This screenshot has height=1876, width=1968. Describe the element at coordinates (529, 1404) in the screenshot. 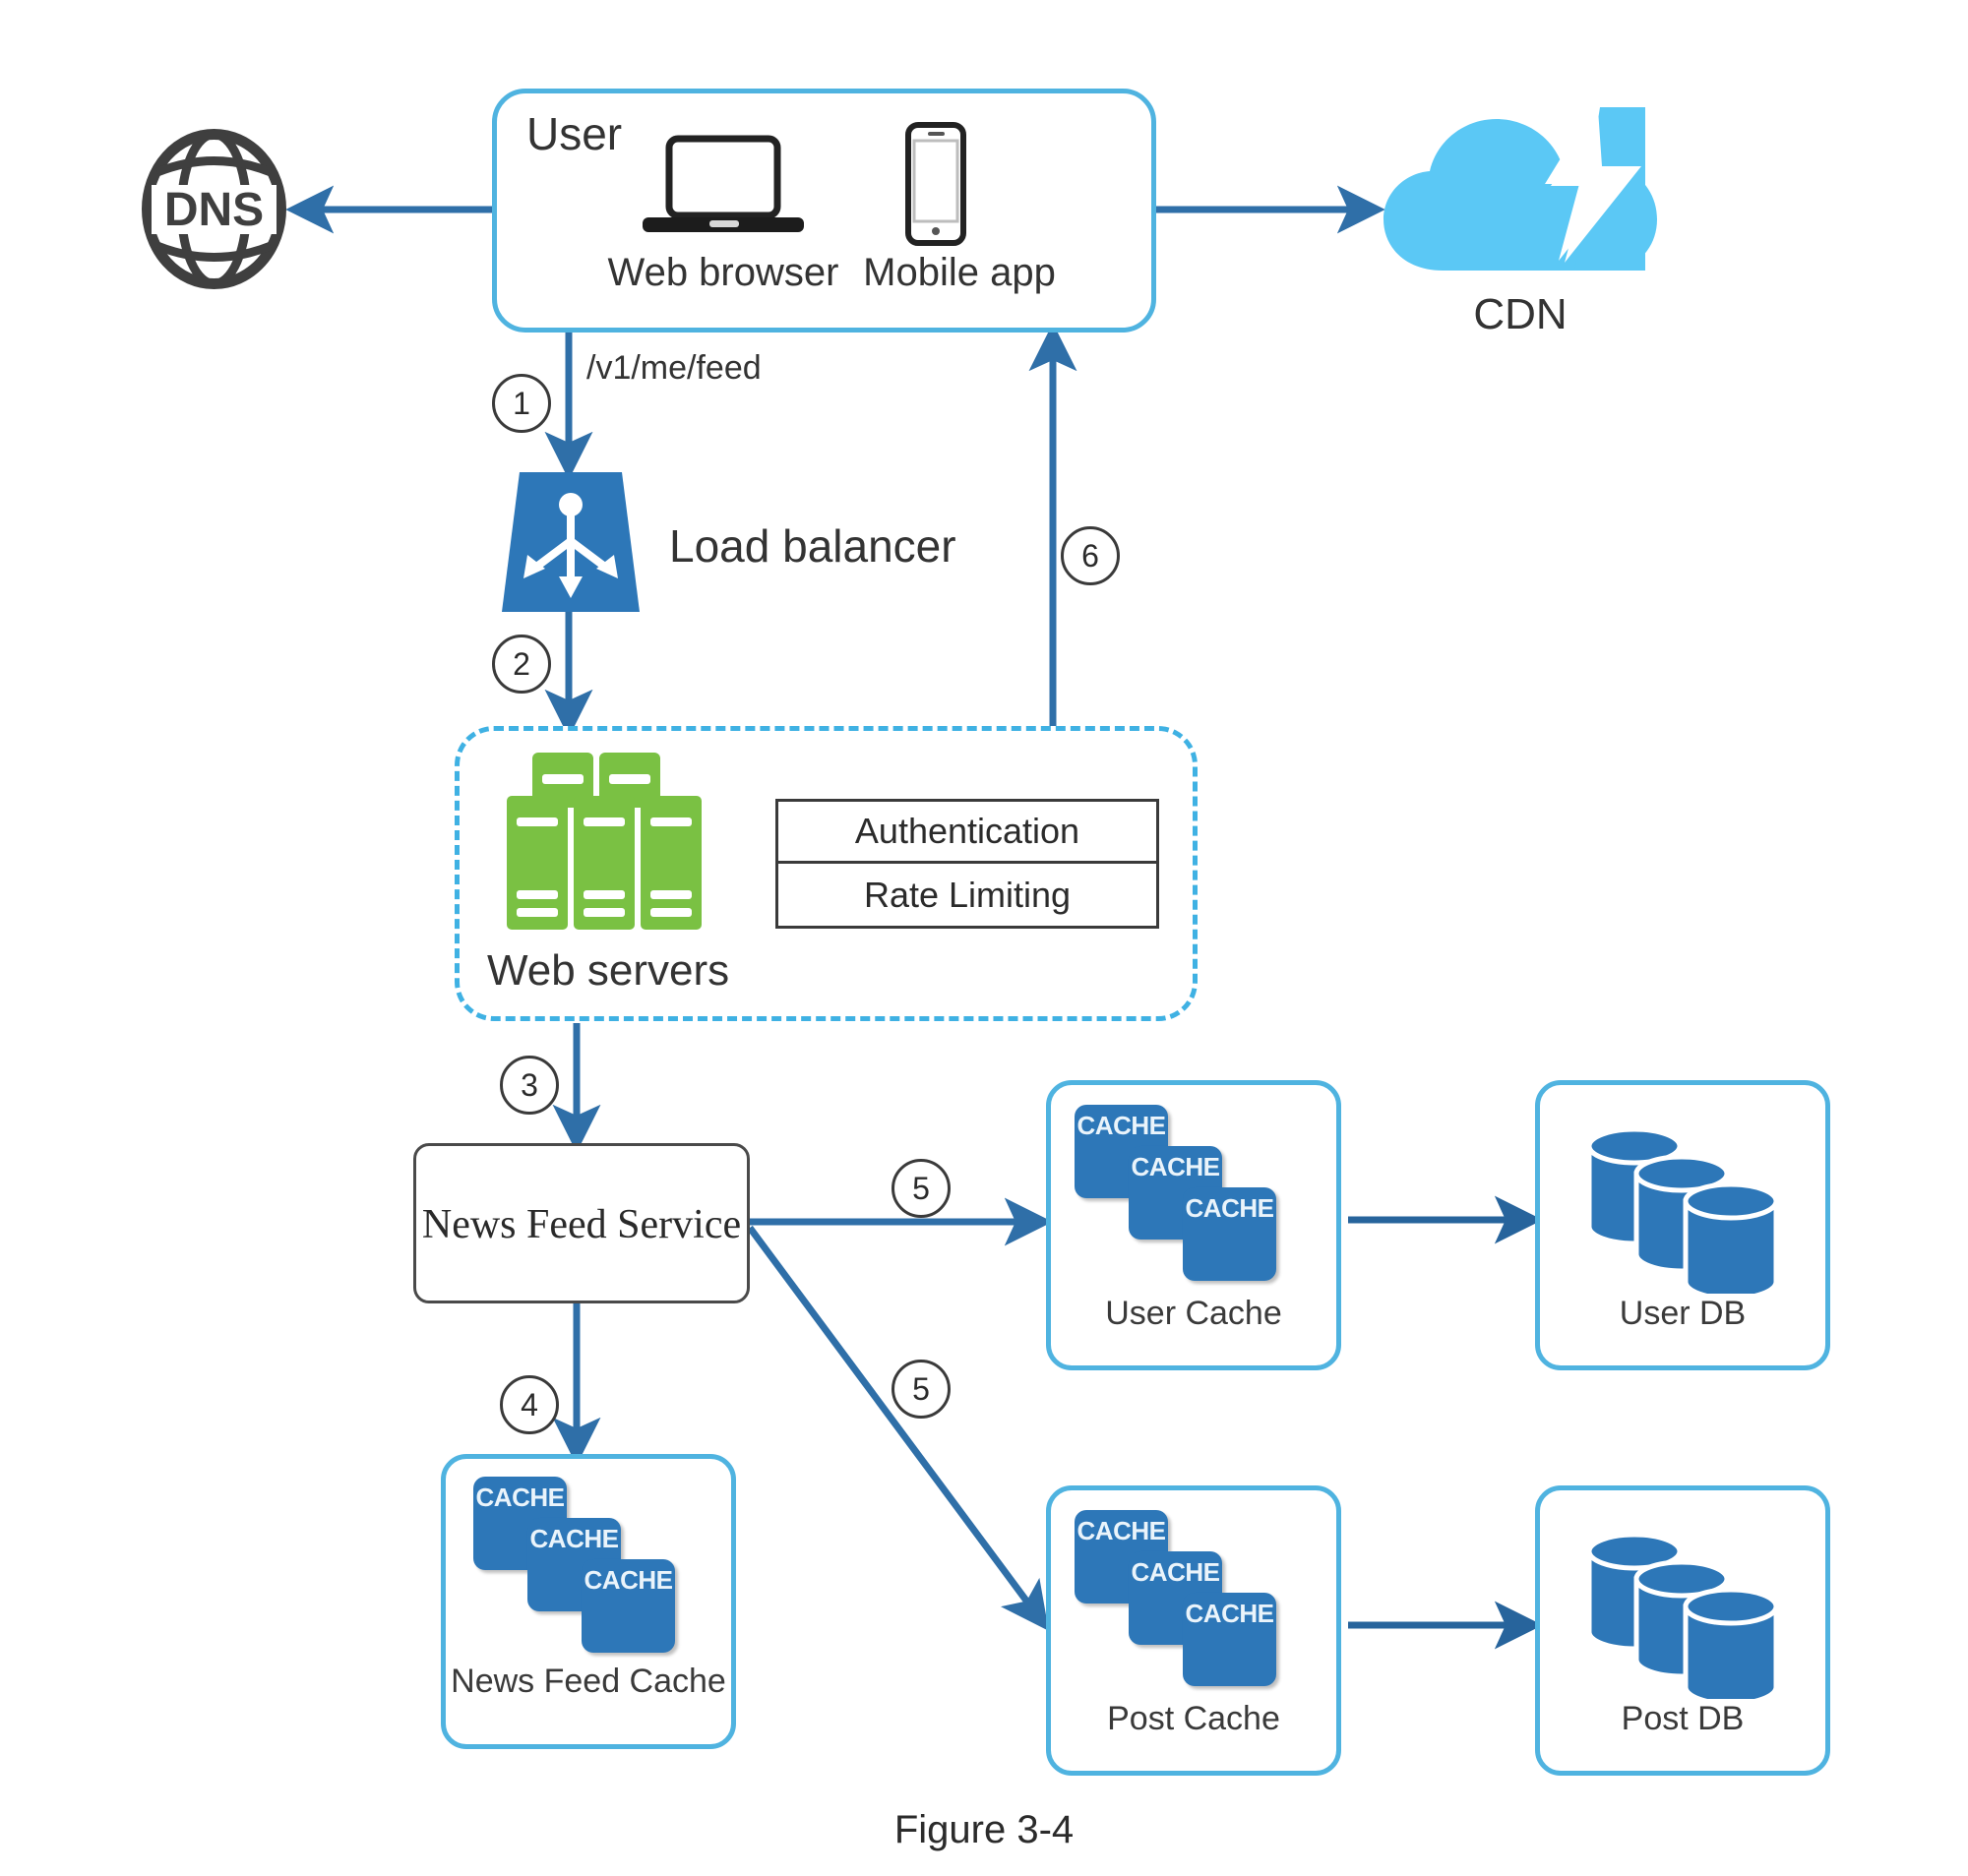

I see `step-badge-4: 4` at that location.